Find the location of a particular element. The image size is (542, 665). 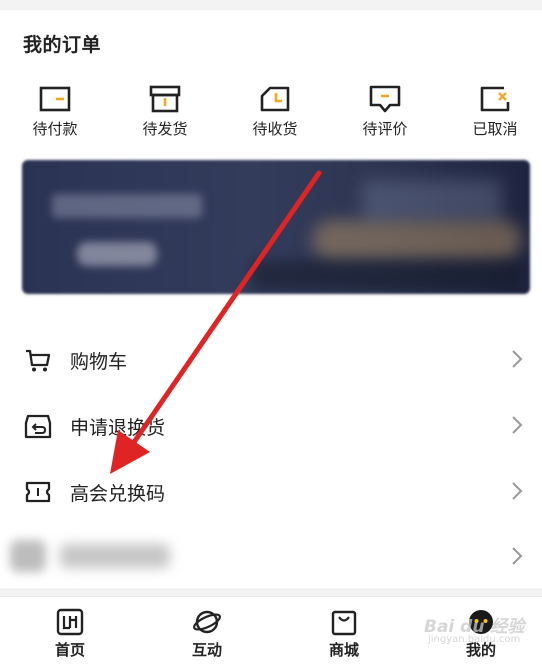

wallet-icon is located at coordinates (55, 99).